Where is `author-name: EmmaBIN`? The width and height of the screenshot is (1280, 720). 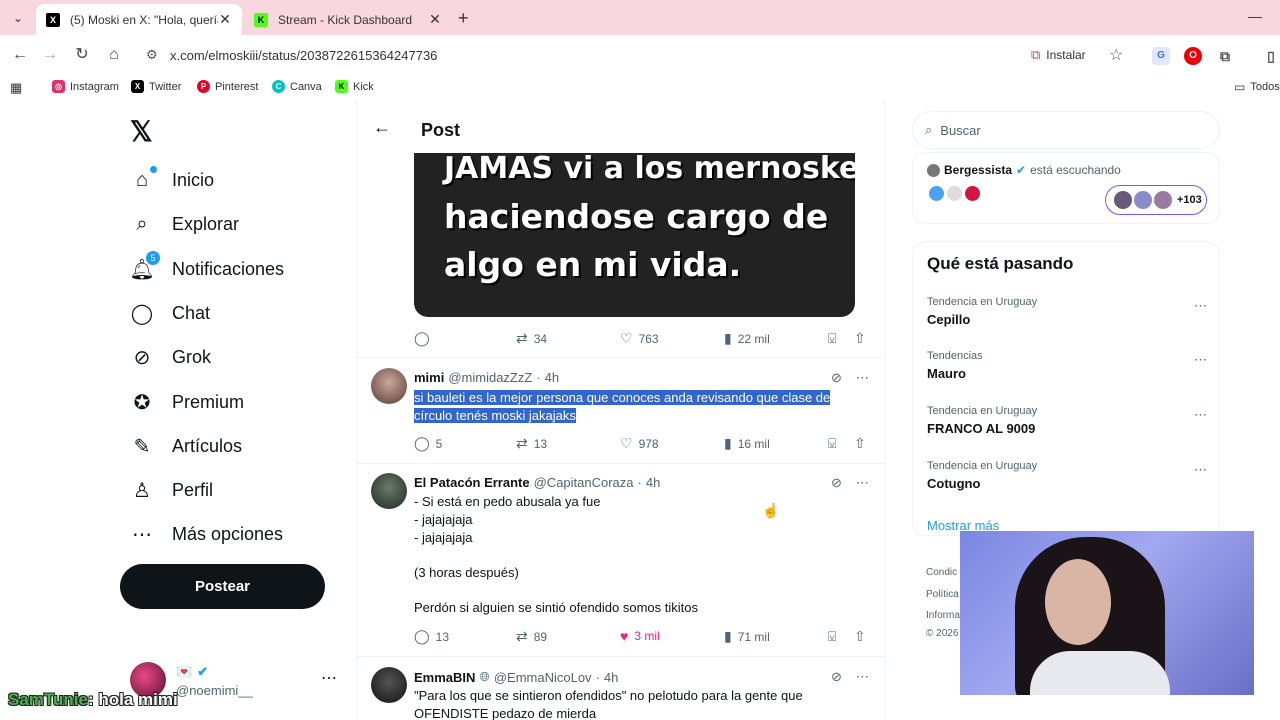
author-name: EmmaBIN is located at coordinates (444, 677).